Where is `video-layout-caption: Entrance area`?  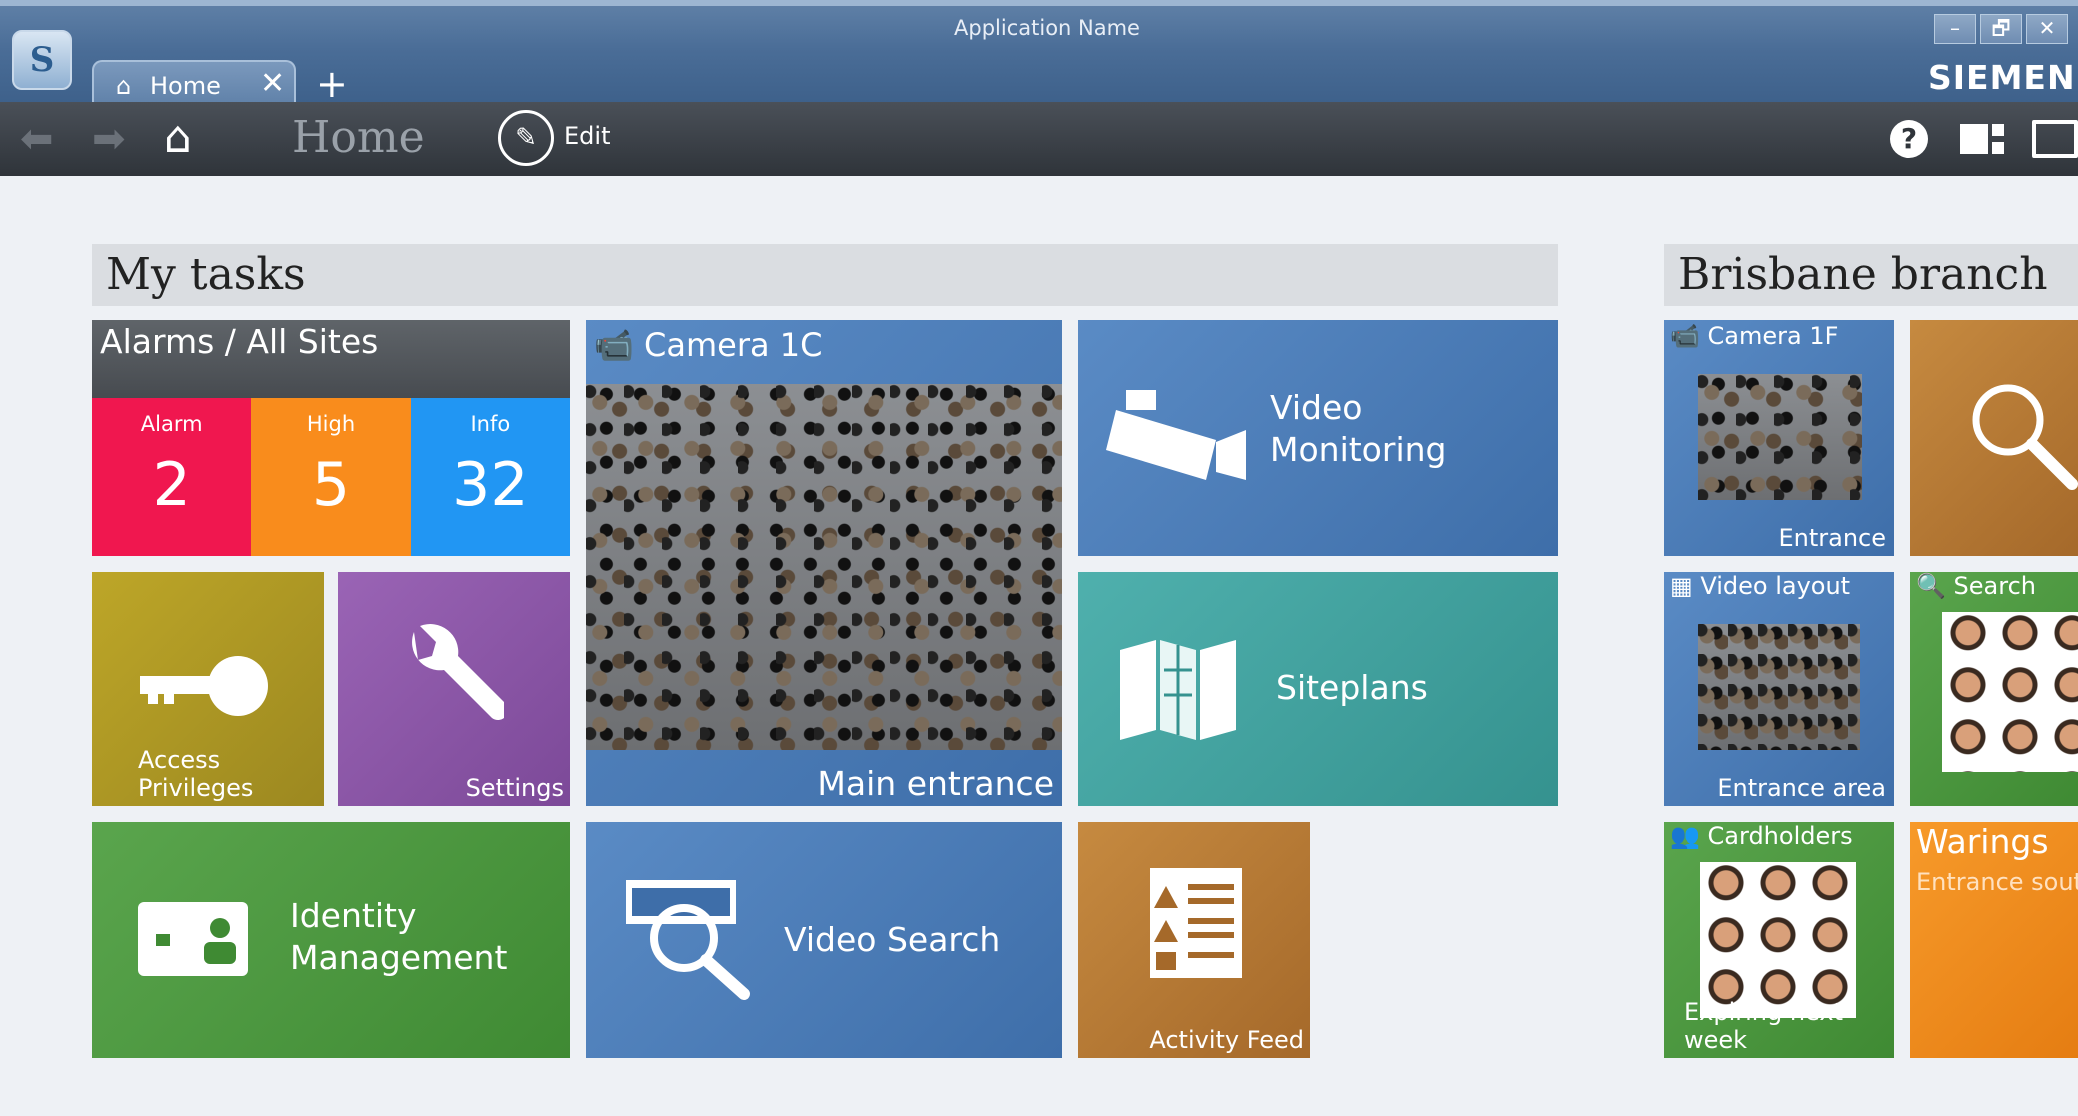 video-layout-caption: Entrance area is located at coordinates (1801, 788).